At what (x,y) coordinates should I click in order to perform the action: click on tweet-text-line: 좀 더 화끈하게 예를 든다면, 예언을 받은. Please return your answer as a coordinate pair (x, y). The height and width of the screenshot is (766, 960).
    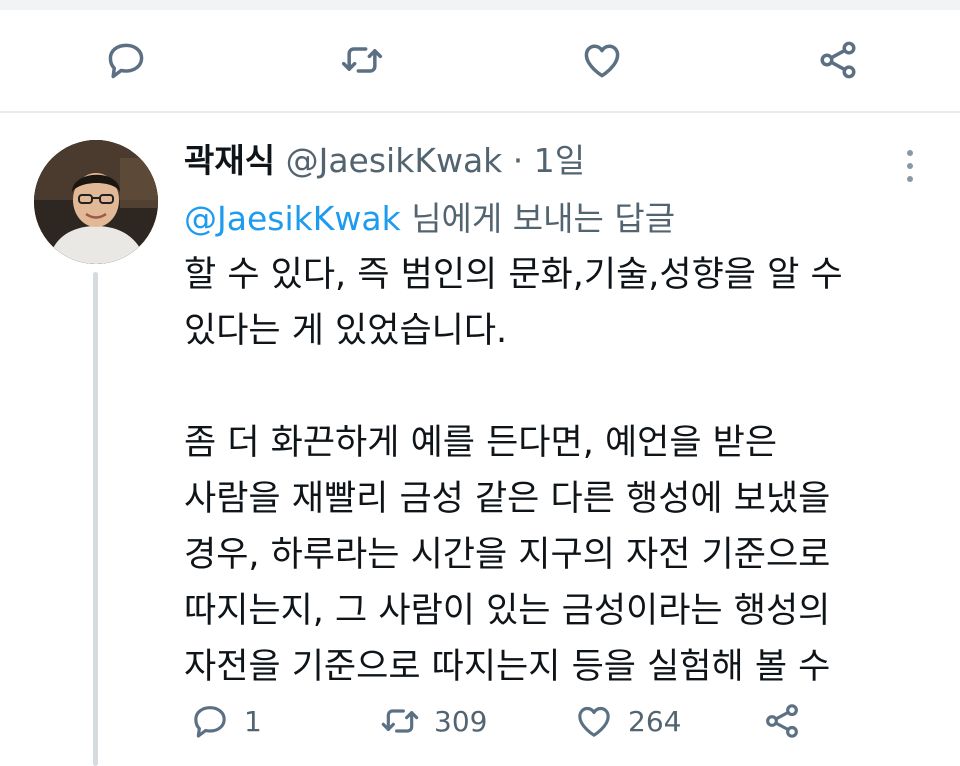
    Looking at the image, I should click on (481, 443).